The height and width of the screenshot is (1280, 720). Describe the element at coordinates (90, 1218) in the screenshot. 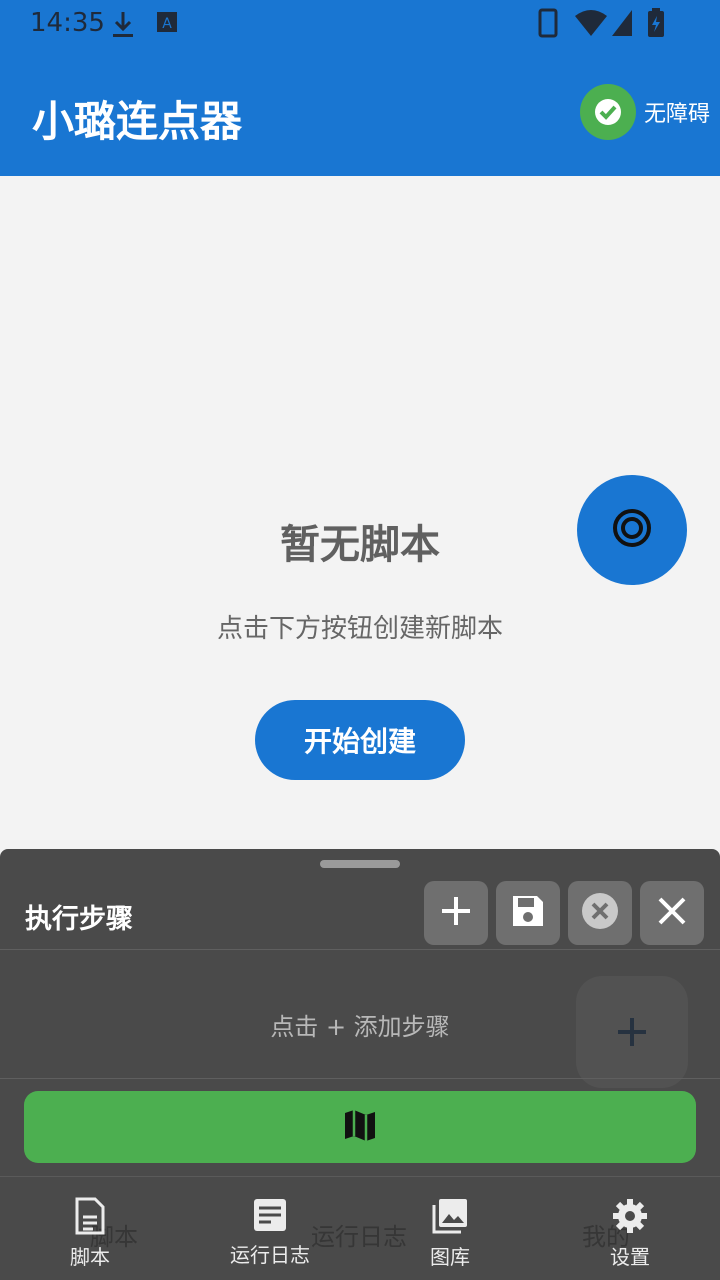

I see `script-icon` at that location.